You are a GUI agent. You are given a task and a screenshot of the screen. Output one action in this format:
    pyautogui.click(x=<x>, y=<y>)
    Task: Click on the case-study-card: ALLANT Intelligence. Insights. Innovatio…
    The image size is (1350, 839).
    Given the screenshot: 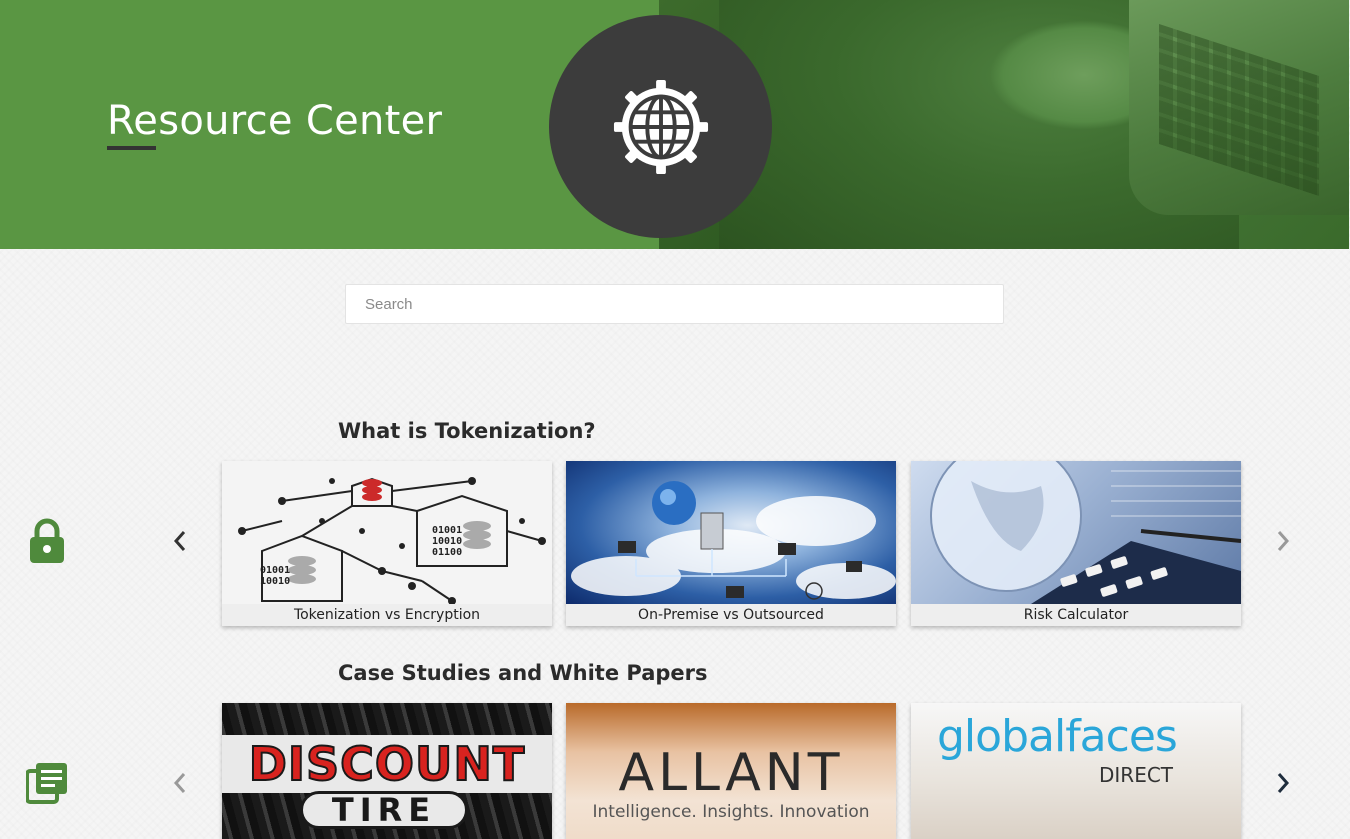 What is the action you would take?
    pyautogui.click(x=731, y=771)
    